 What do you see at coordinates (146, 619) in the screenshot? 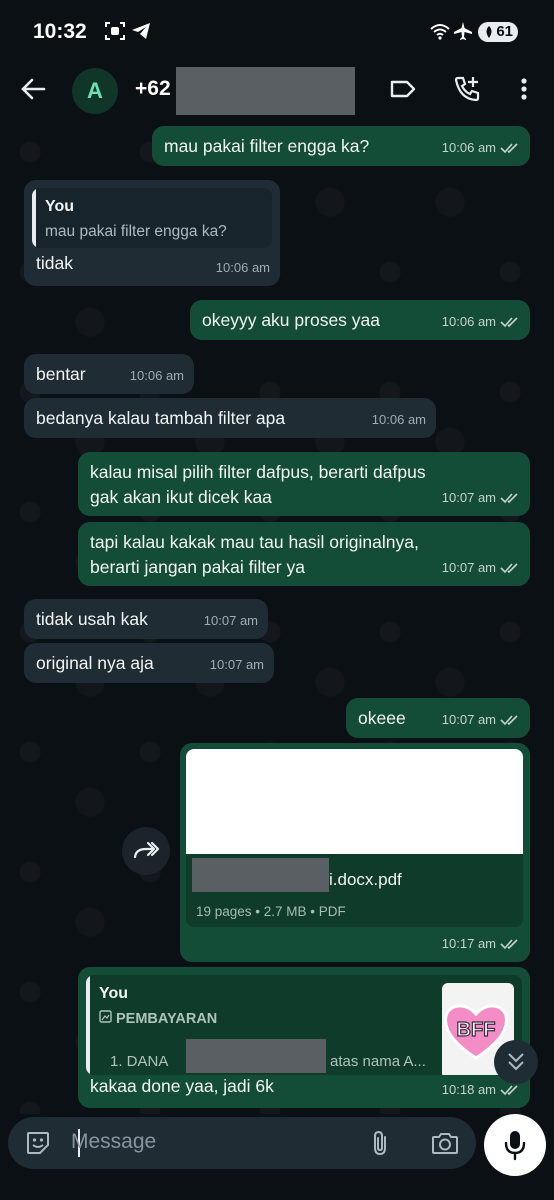
I see `message-bubble-incoming: tidak usah kak 10:07 am` at bounding box center [146, 619].